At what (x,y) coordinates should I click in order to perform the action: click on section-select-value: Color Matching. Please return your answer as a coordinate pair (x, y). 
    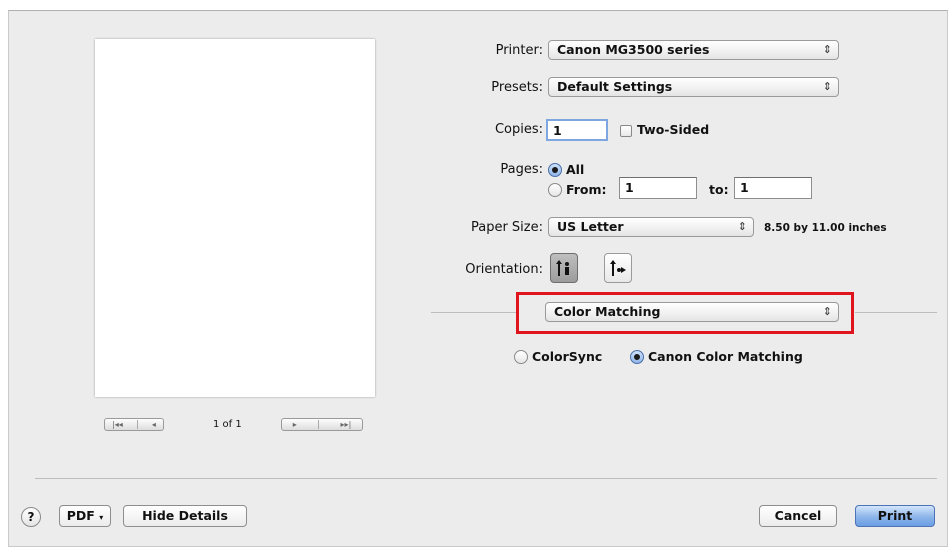
    Looking at the image, I should click on (607, 311).